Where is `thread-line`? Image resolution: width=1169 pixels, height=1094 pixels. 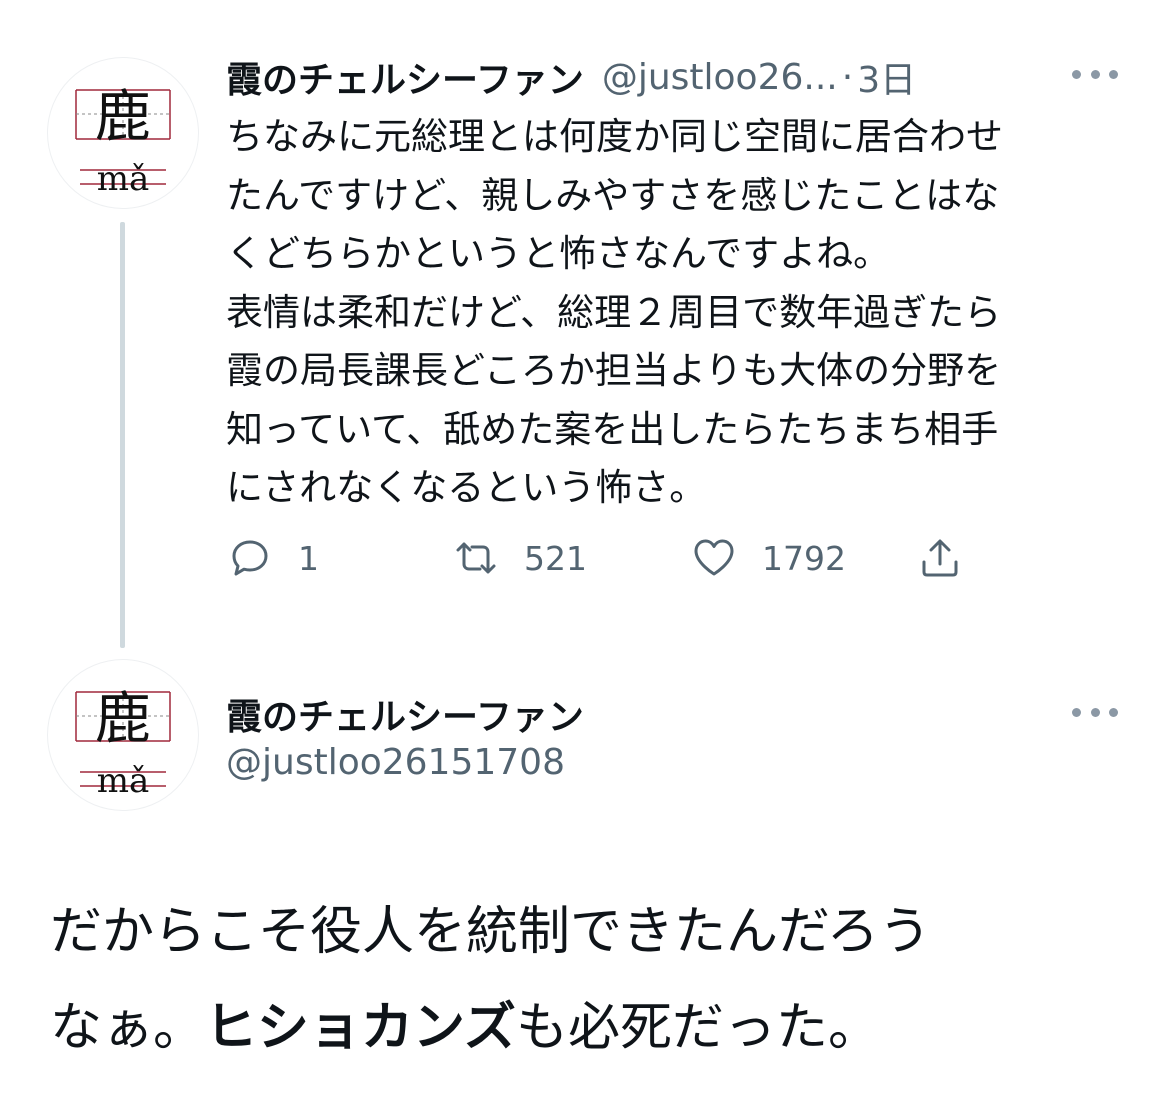 thread-line is located at coordinates (122, 435).